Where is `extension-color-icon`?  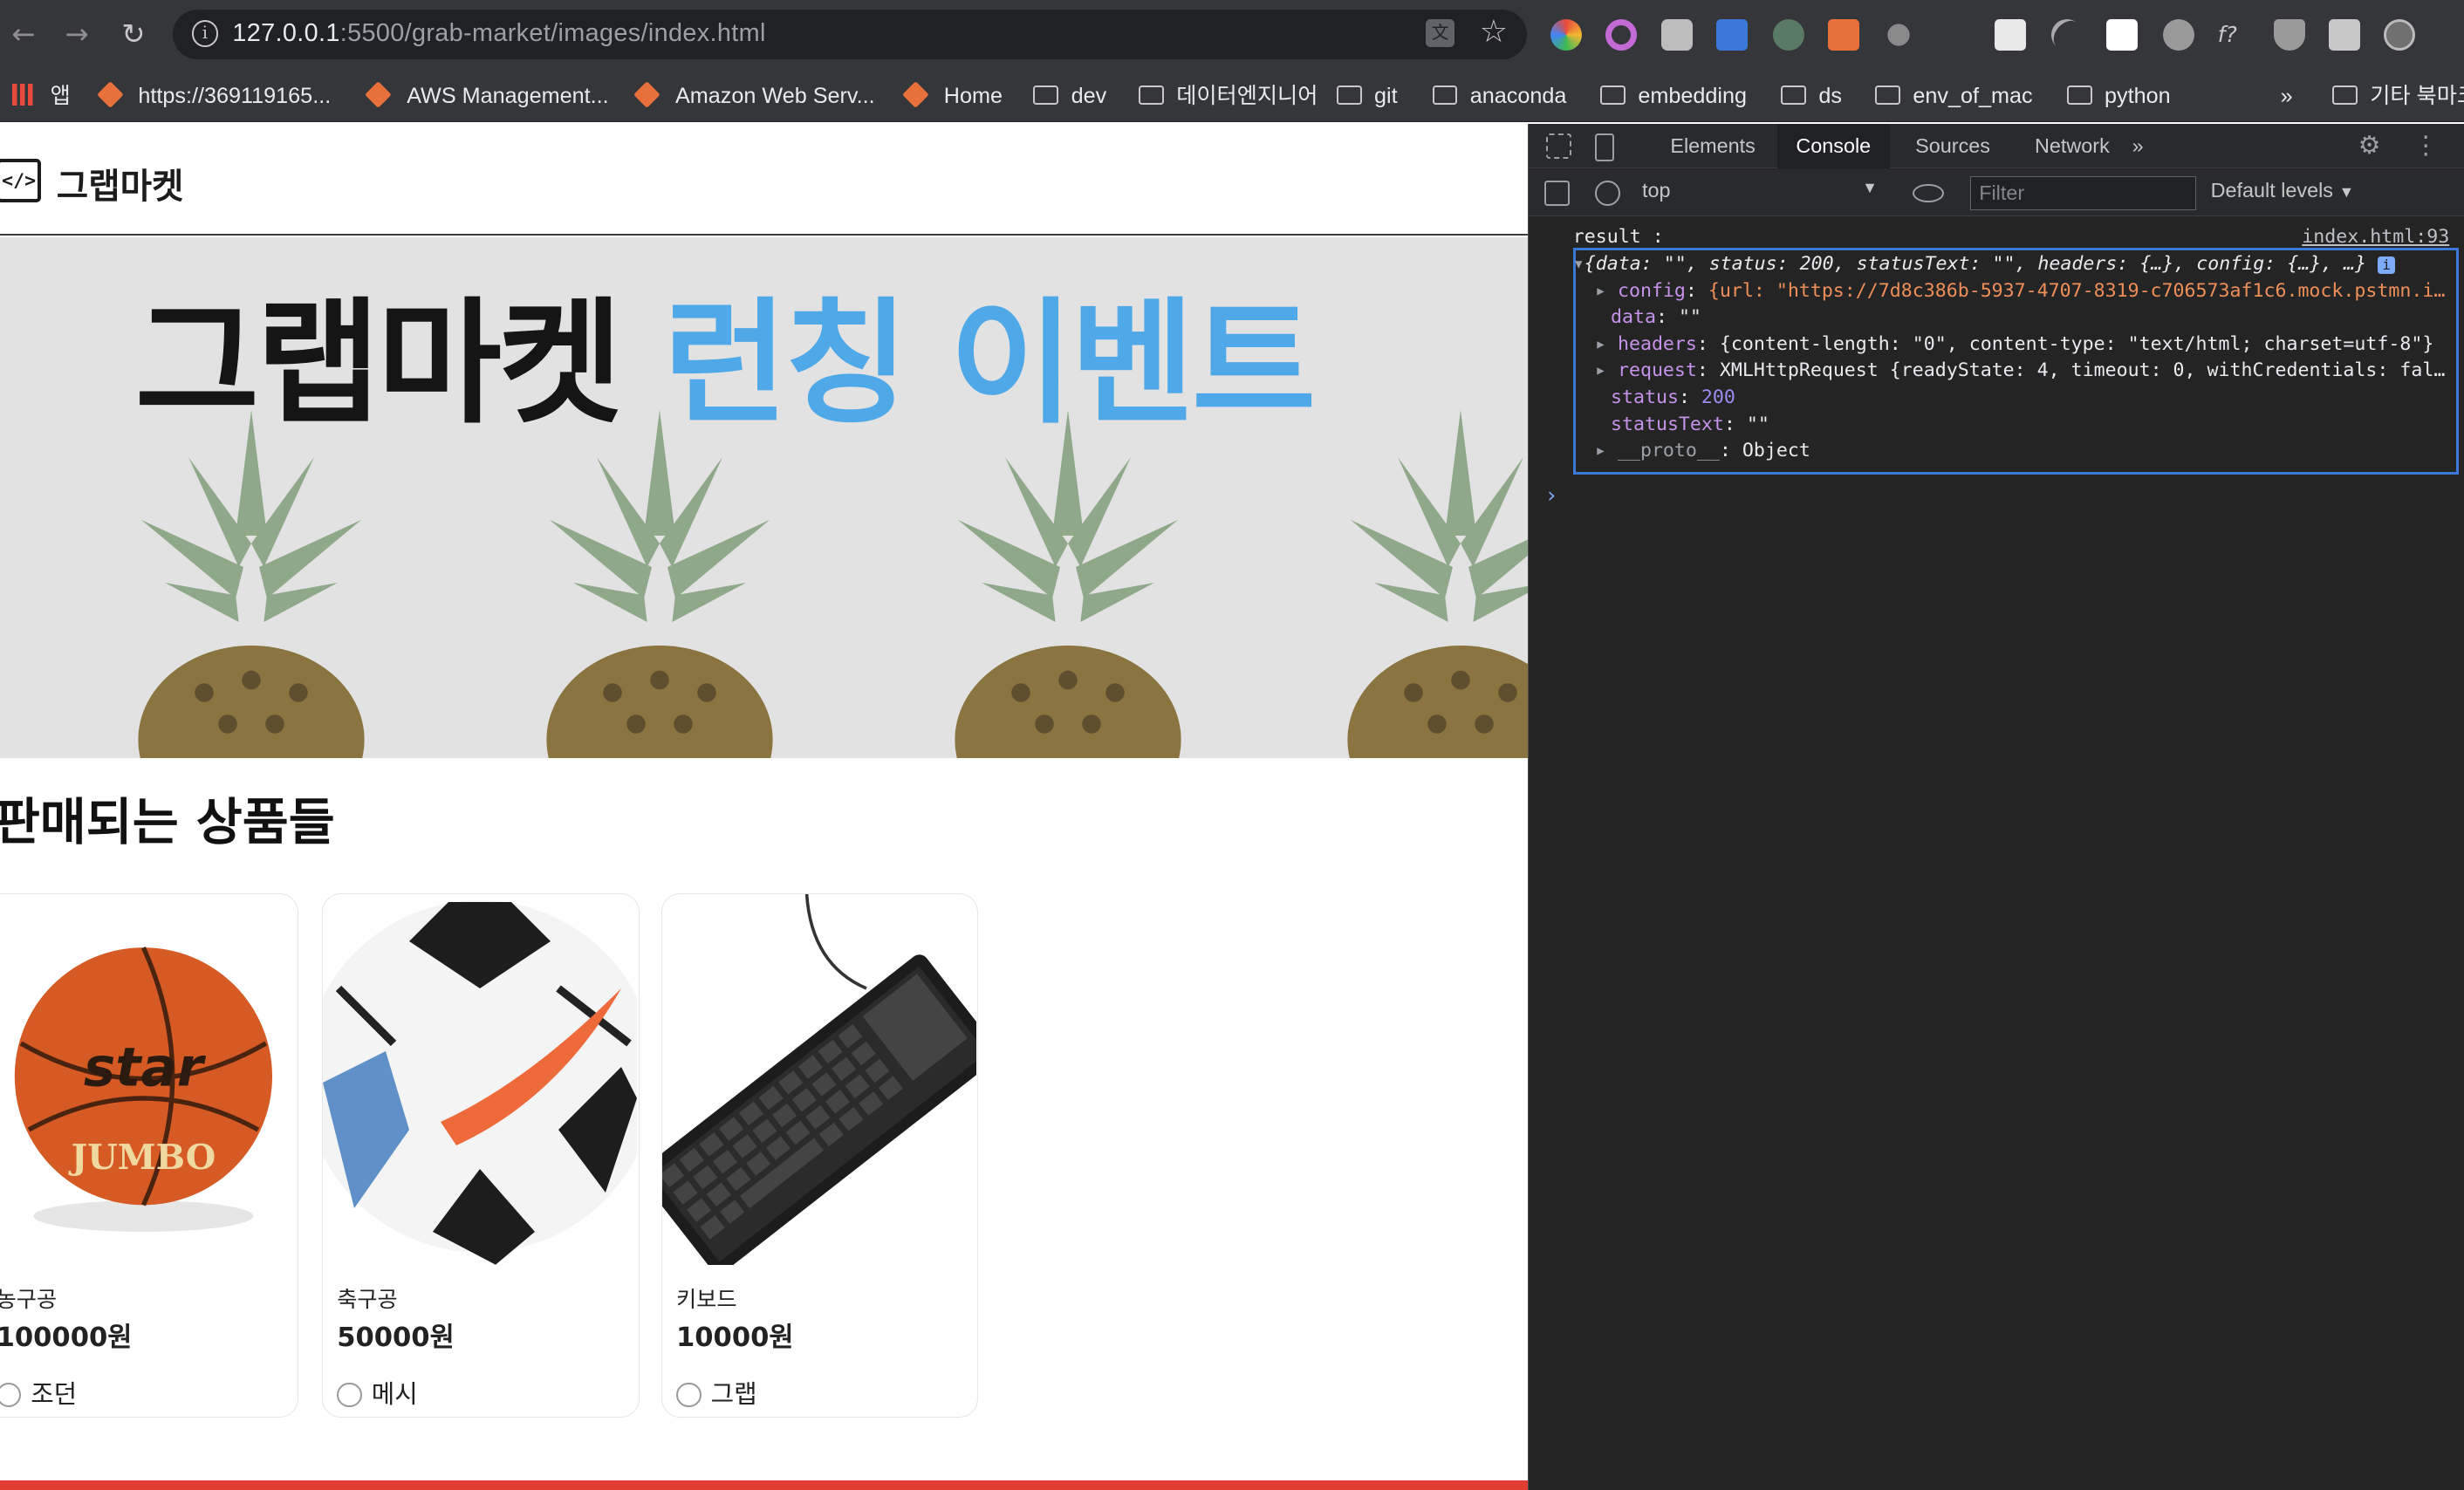
extension-color-icon is located at coordinates (1566, 34).